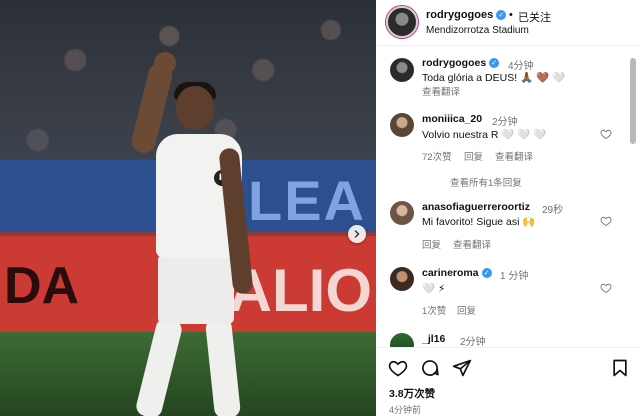  What do you see at coordinates (412, 393) in the screenshot?
I see `post-like-count: 3.8万次赞` at bounding box center [412, 393].